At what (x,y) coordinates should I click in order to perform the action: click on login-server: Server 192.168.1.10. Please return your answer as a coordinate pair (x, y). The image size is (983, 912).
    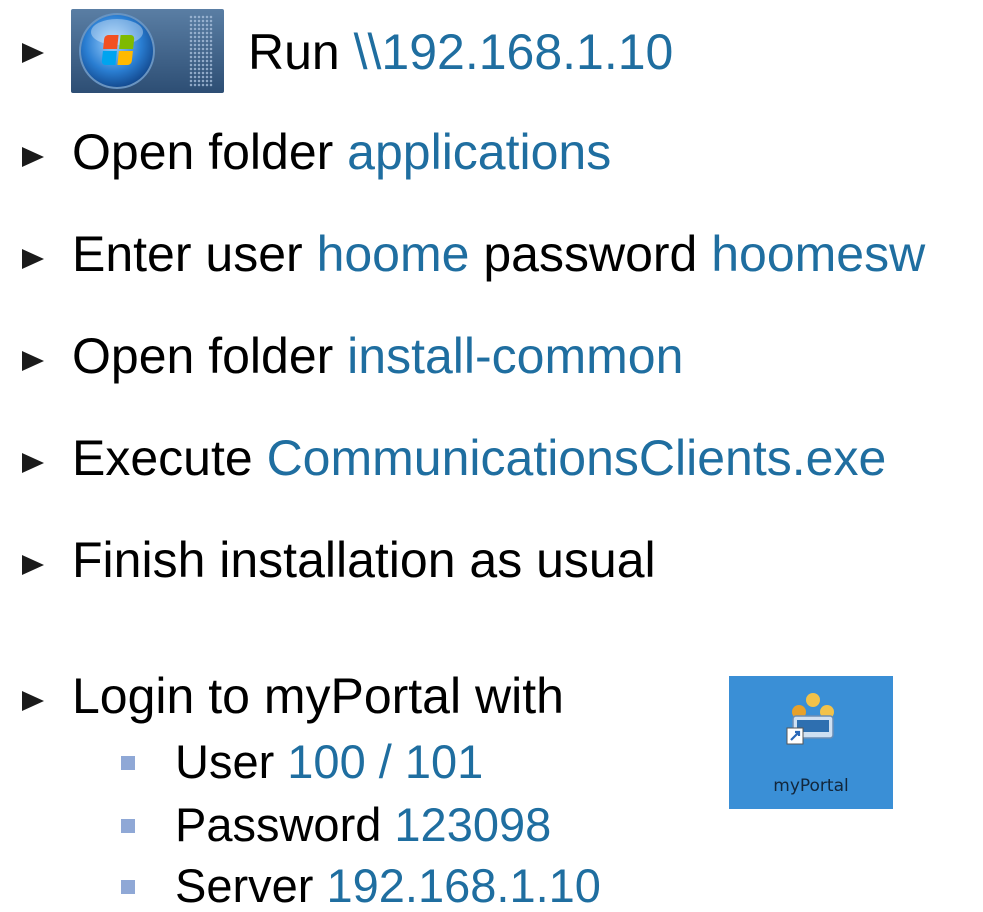
    Looking at the image, I should click on (388, 886).